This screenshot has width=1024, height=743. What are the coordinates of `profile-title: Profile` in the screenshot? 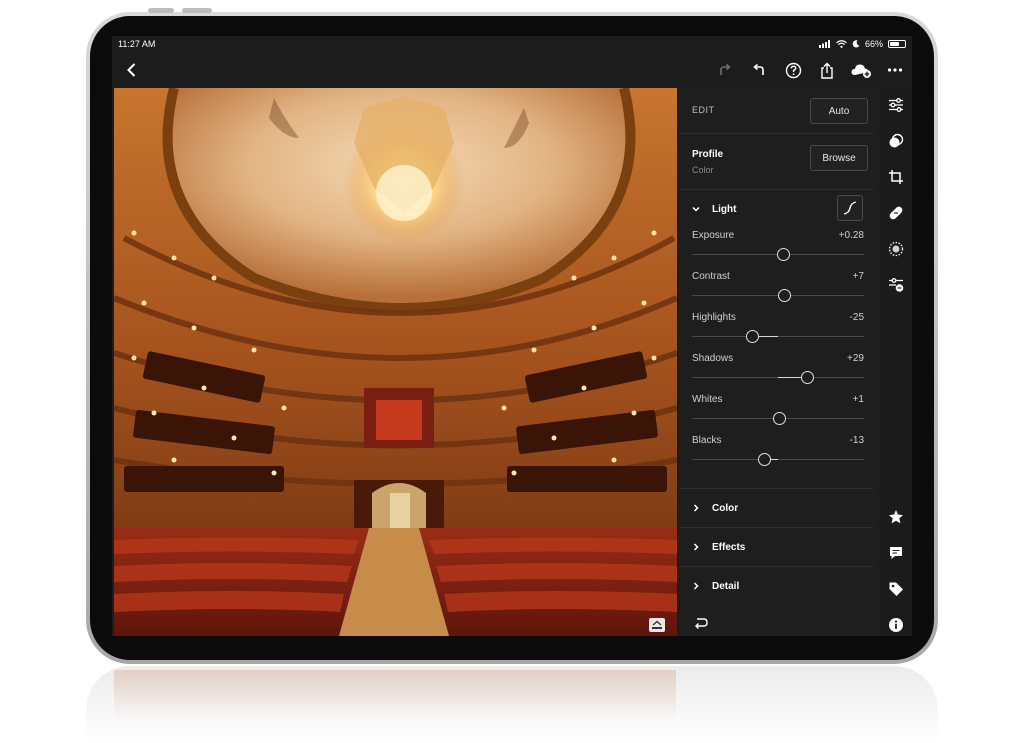 It's located at (708, 154).